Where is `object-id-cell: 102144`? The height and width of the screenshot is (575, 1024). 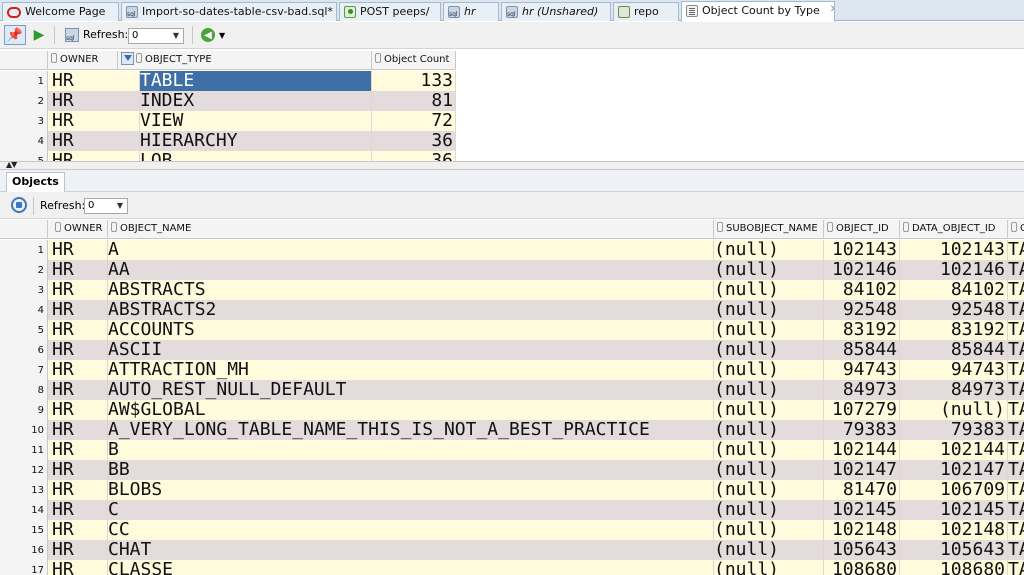 object-id-cell: 102144 is located at coordinates (862, 450).